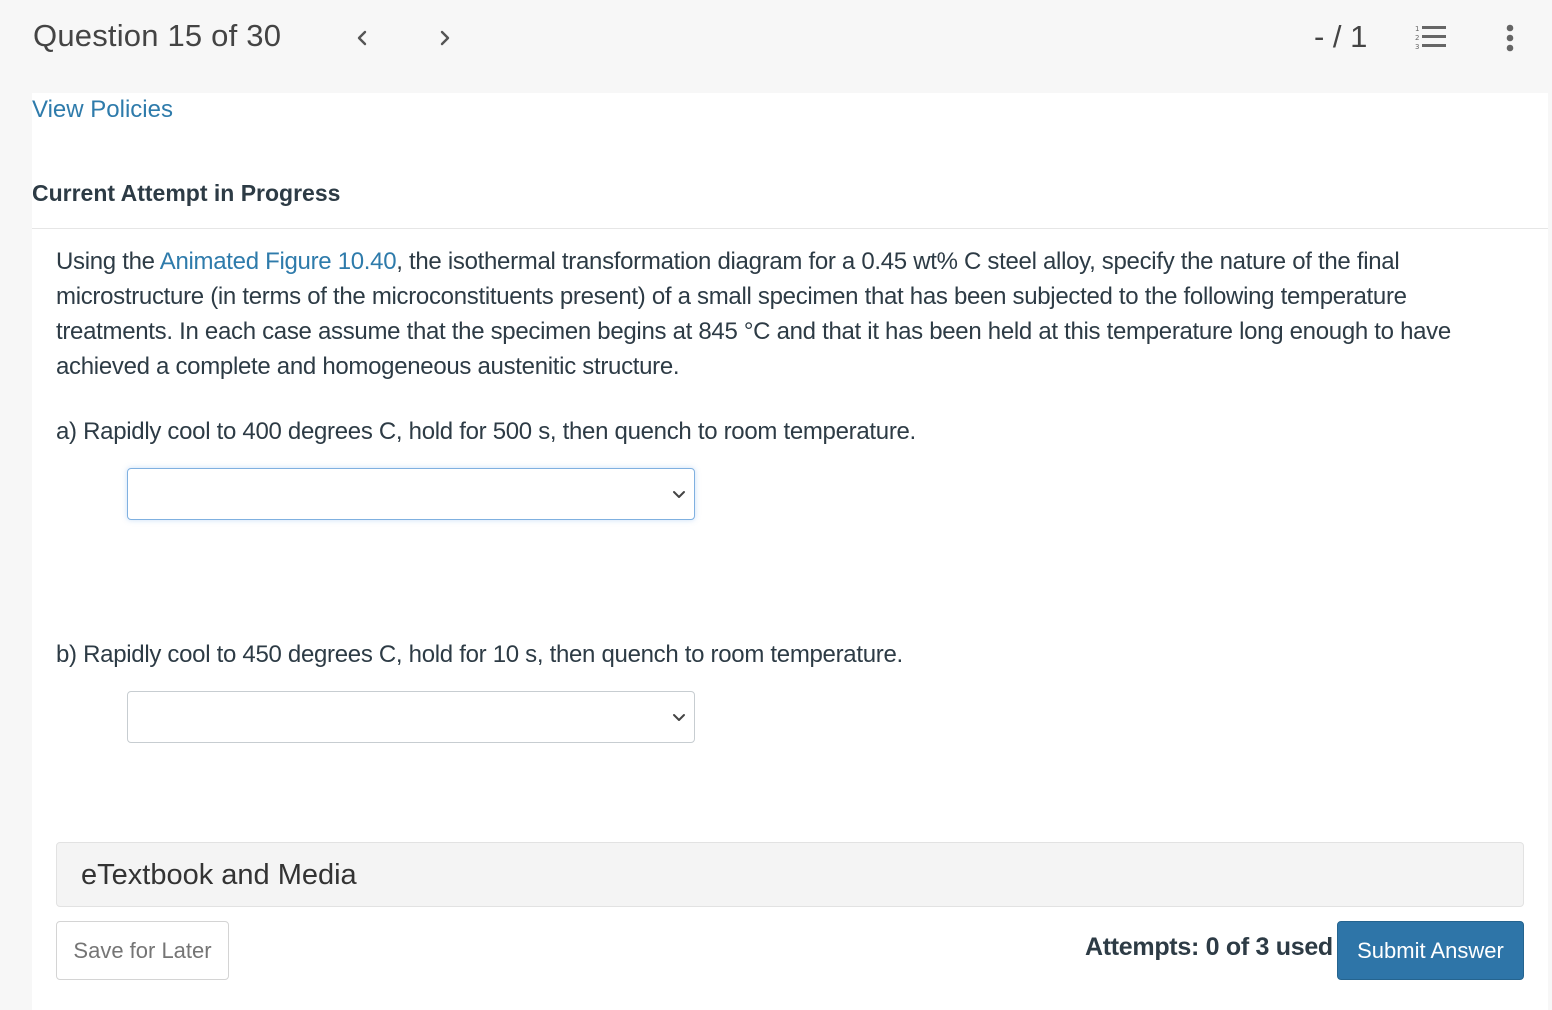 The image size is (1552, 1010). Describe the element at coordinates (157, 35) in the screenshot. I see `question-counter: Question 15 of 30` at that location.